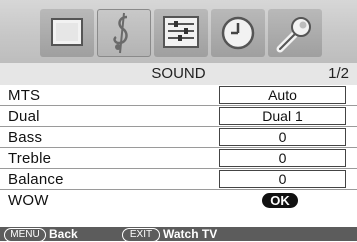  I want to click on menu-back-hint: Back, so click(63, 234).